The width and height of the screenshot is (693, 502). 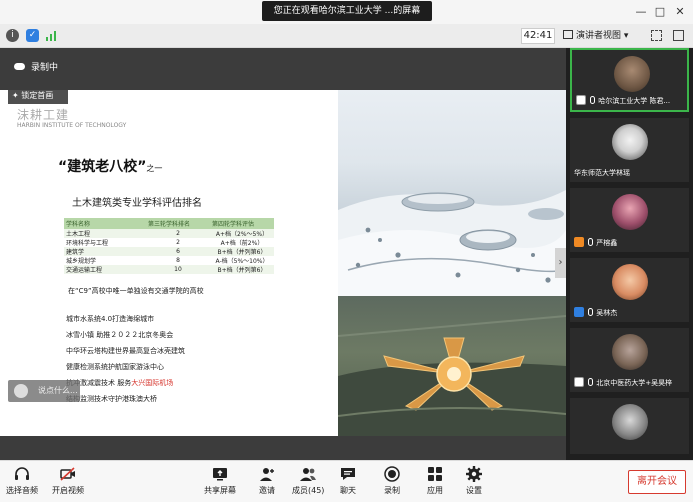 I want to click on table-cell: 建筑学, so click(x=105, y=251).